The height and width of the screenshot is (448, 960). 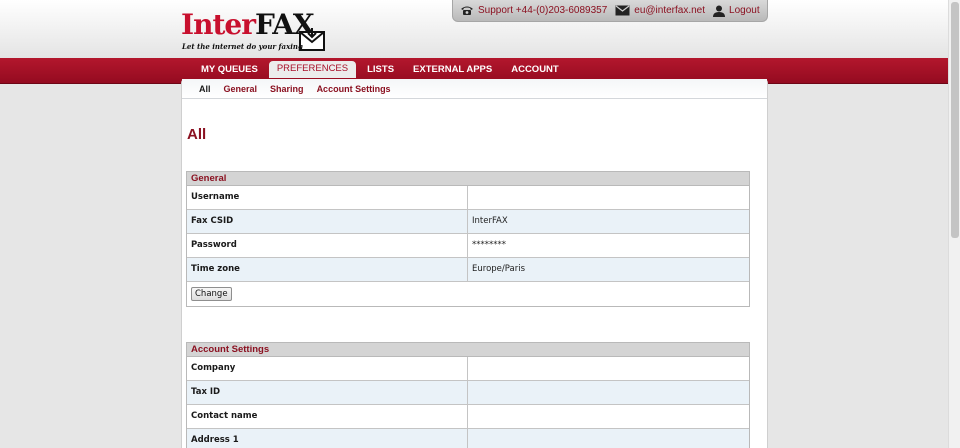 I want to click on logo-wordmark: InterFAX, so click(x=248, y=24).